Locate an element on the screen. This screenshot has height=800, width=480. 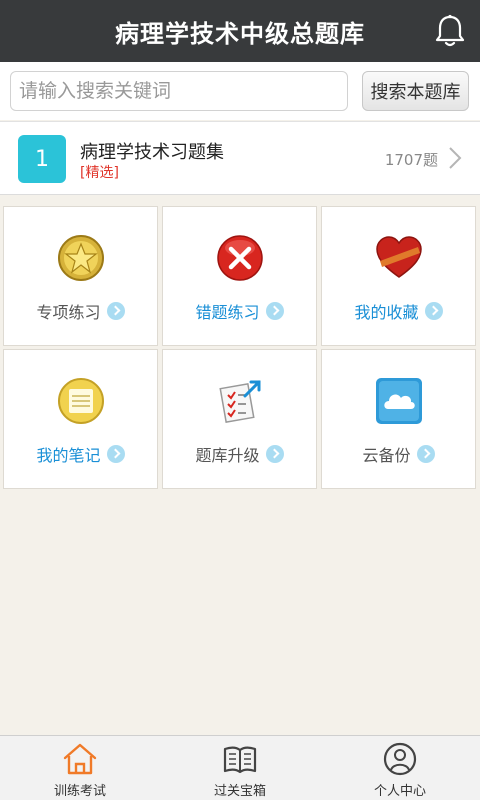
notepad-icon is located at coordinates (80, 401).